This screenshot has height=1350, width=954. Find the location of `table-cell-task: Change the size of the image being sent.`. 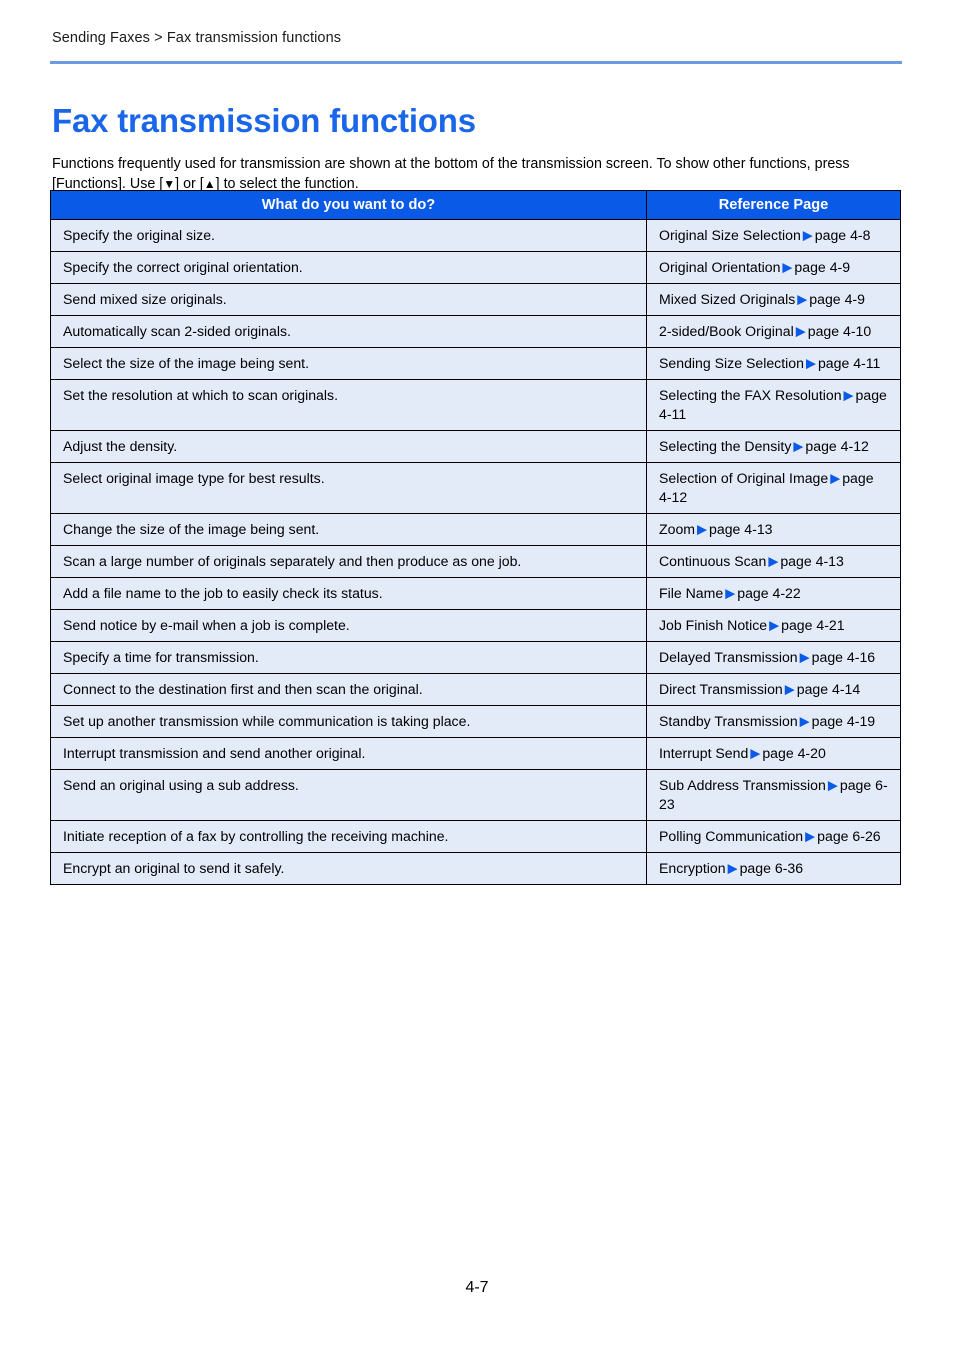

table-cell-task: Change the size of the image being sent. is located at coordinates (348, 529).